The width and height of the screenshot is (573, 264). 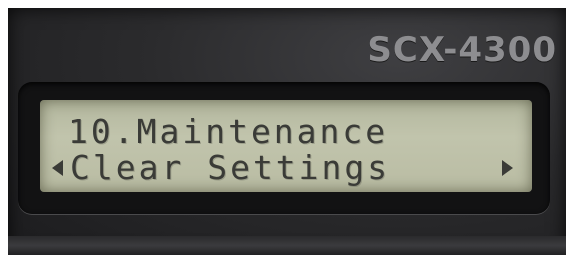 I want to click on left-arrow-icon, so click(x=57, y=168).